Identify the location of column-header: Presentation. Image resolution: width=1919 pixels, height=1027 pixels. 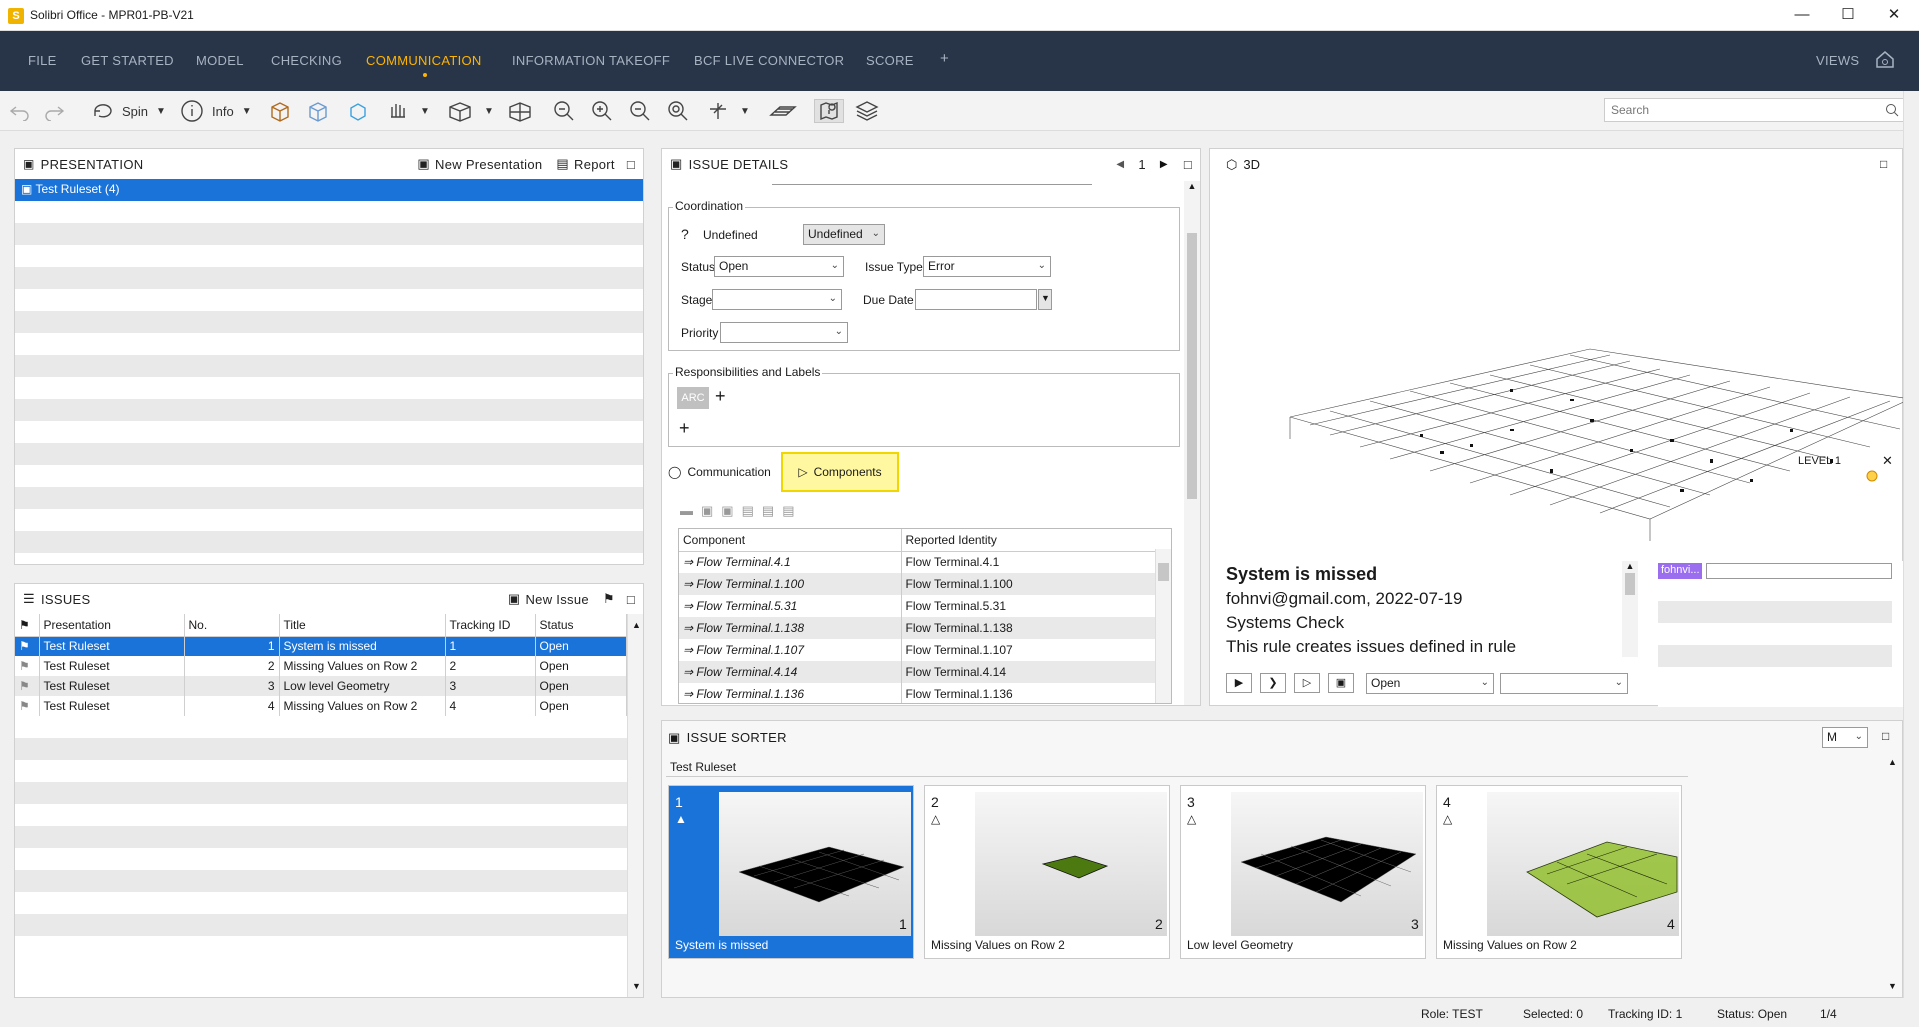
(112, 625).